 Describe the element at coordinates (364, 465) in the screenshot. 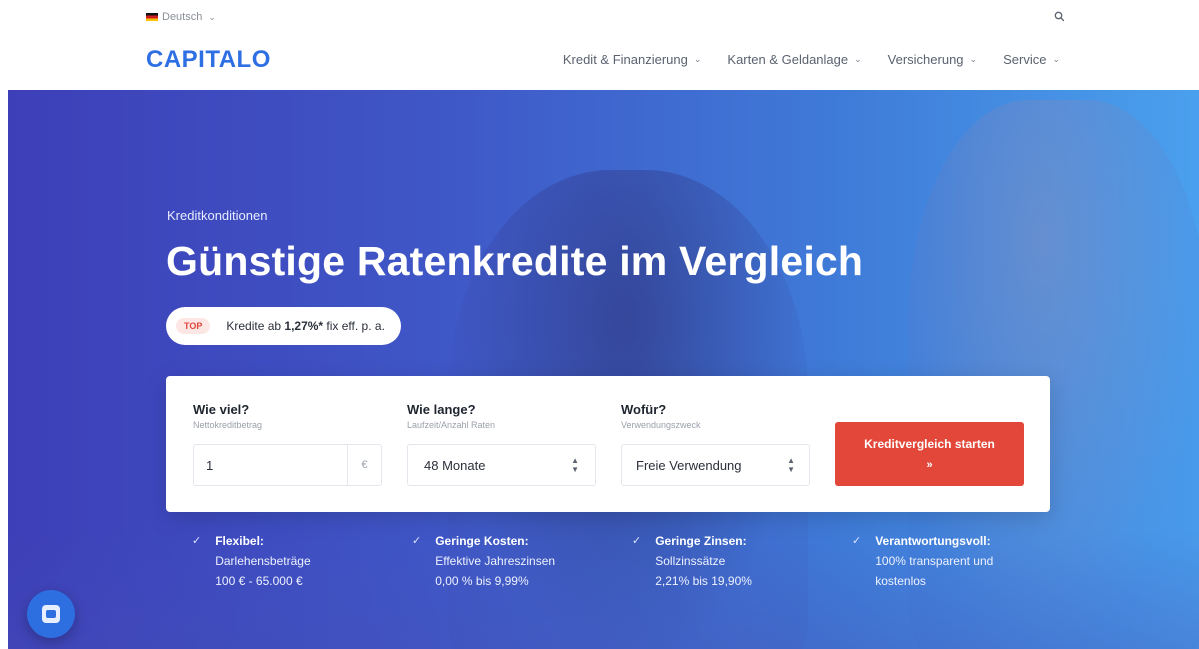

I see `euro-unit: €` at that location.